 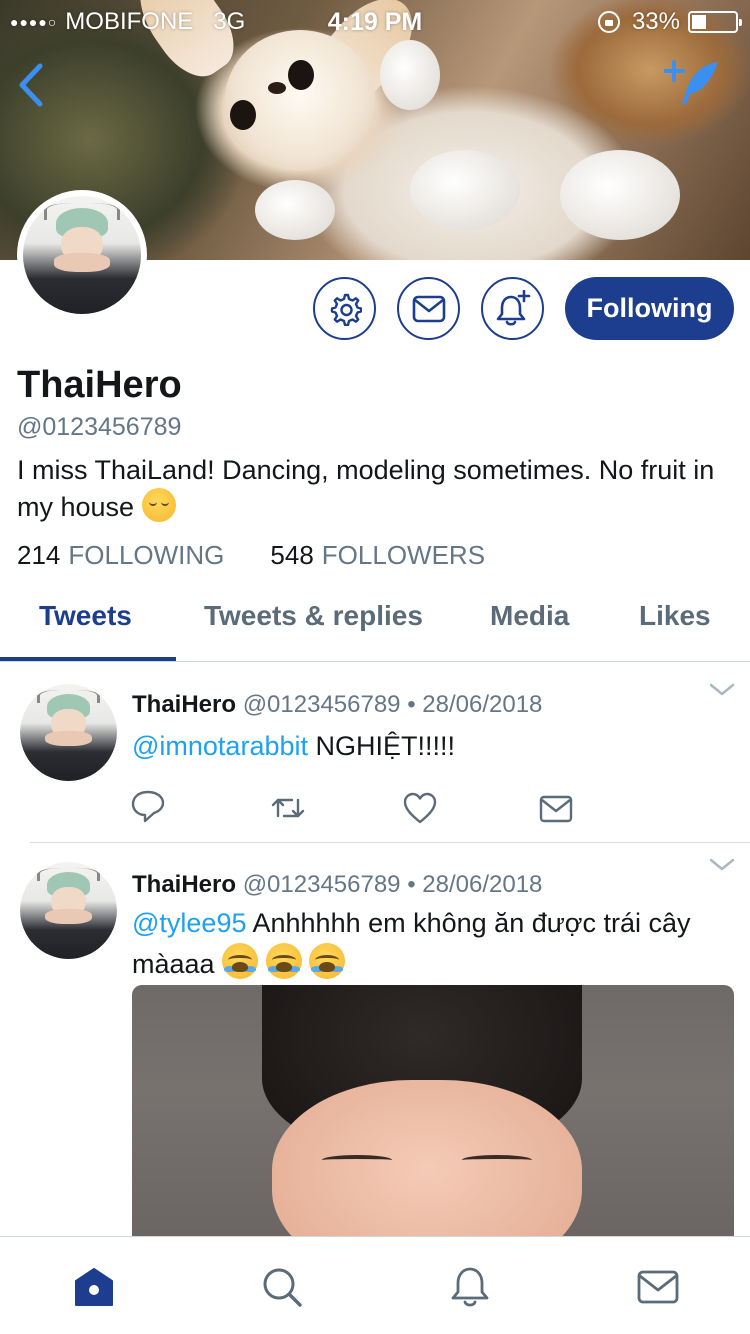 What do you see at coordinates (292, 555) in the screenshot?
I see `followers-count: 548` at bounding box center [292, 555].